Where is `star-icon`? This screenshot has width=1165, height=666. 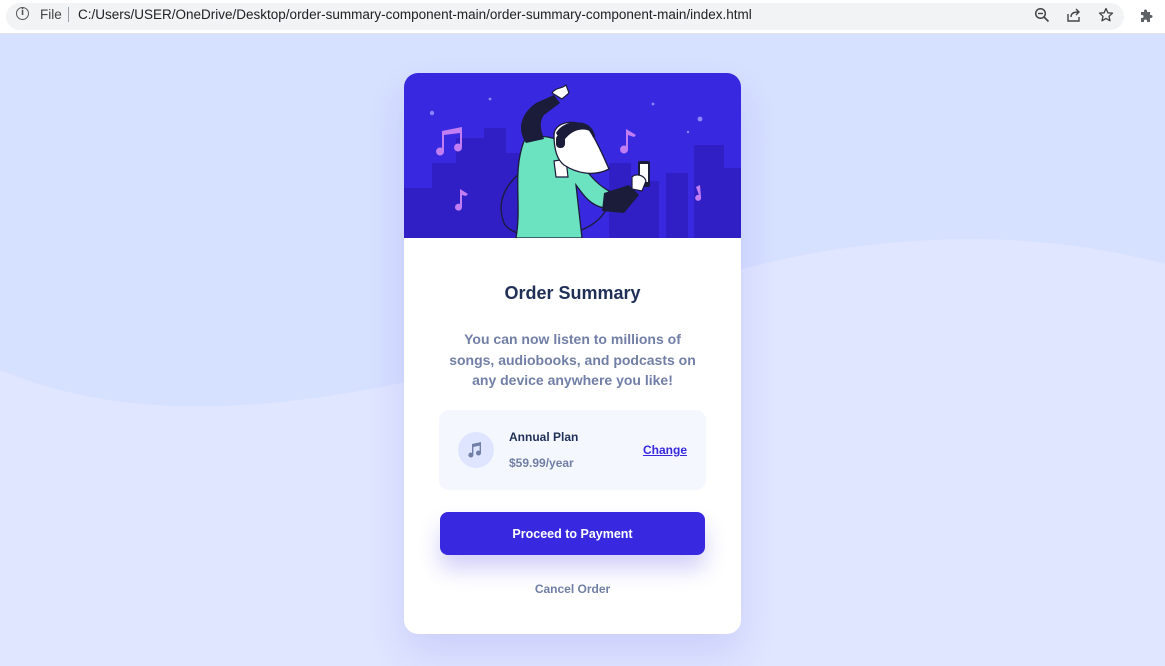 star-icon is located at coordinates (1106, 15).